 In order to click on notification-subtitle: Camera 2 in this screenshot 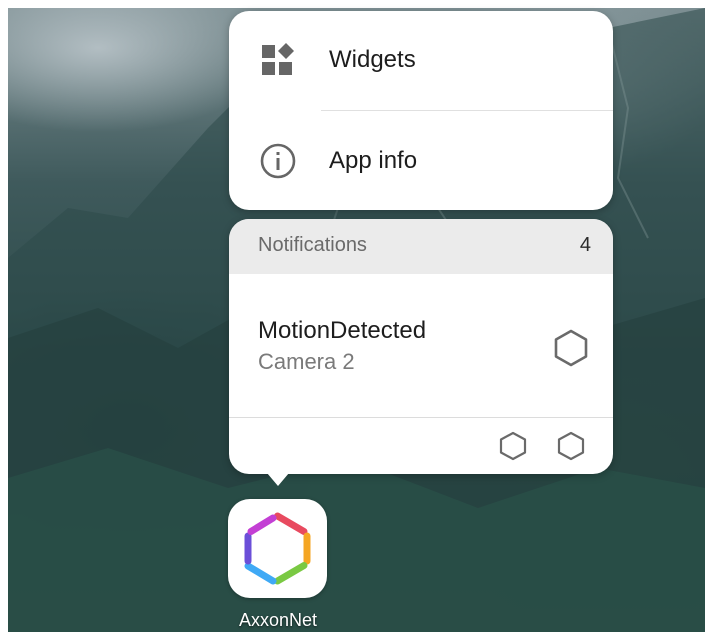, I will do `click(306, 361)`.